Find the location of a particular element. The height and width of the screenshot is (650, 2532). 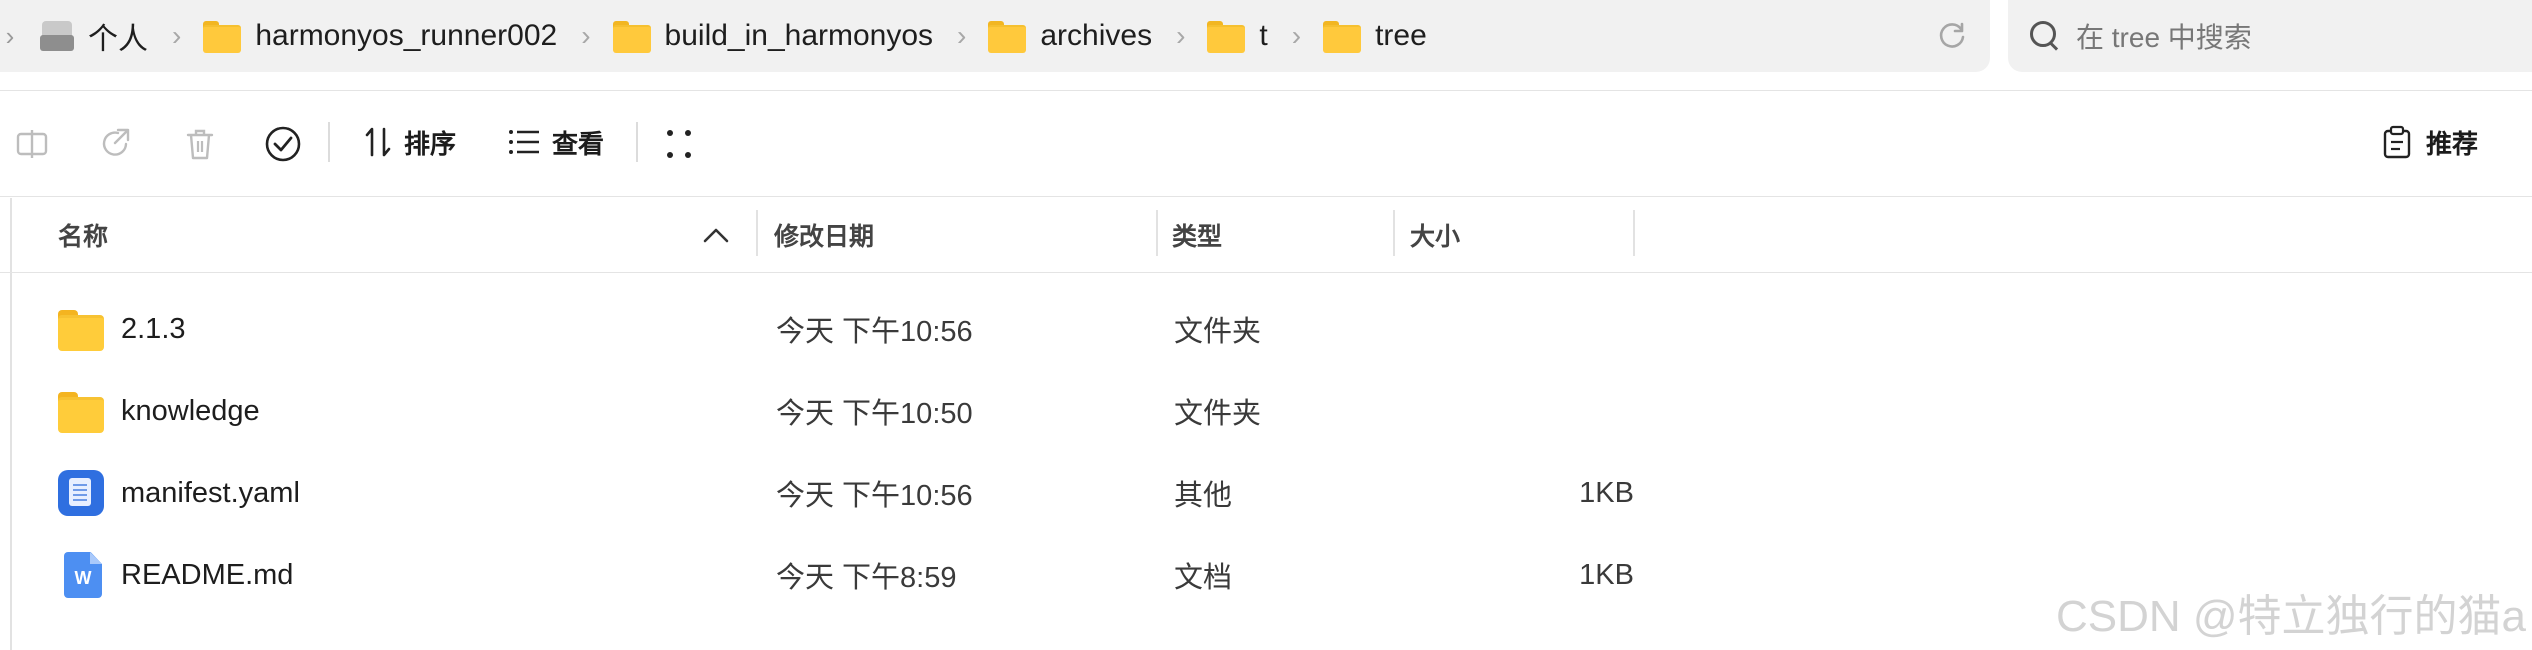

breadcrumb-overflow-chevron-icon: › is located at coordinates (10, 36).